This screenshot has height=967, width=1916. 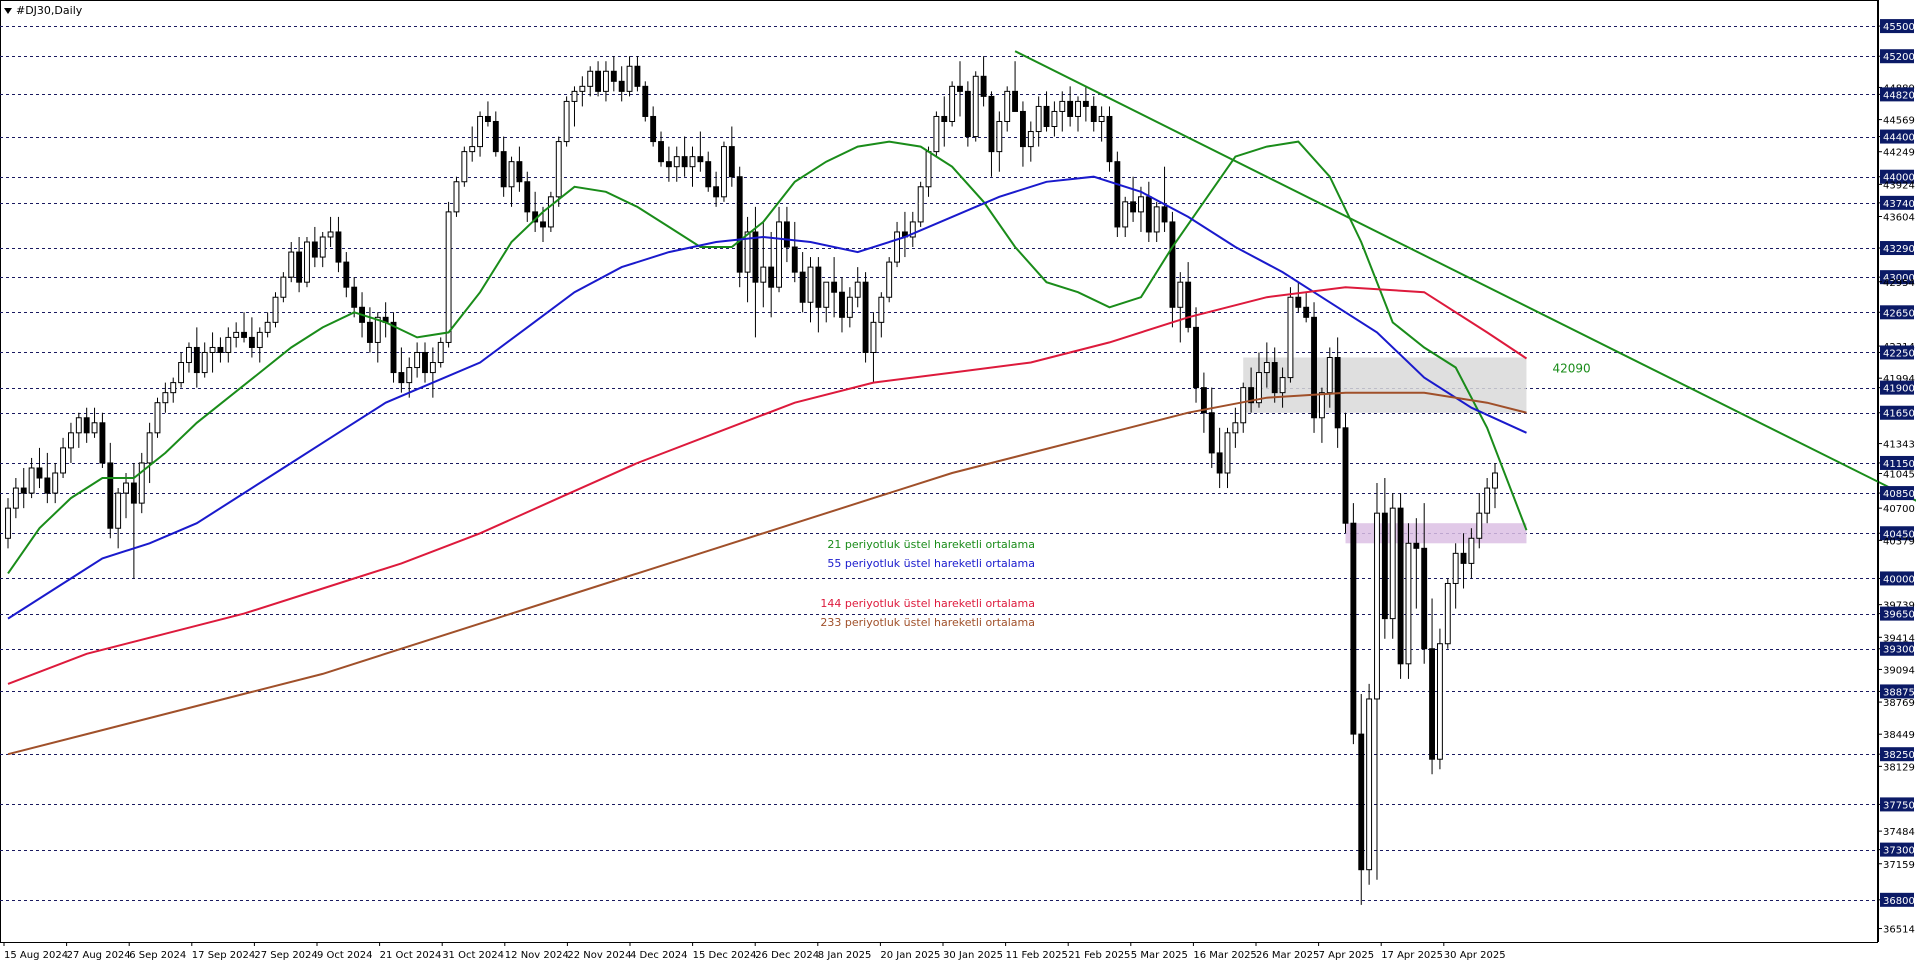 I want to click on price-tag-label: 43290, so click(x=1899, y=249).